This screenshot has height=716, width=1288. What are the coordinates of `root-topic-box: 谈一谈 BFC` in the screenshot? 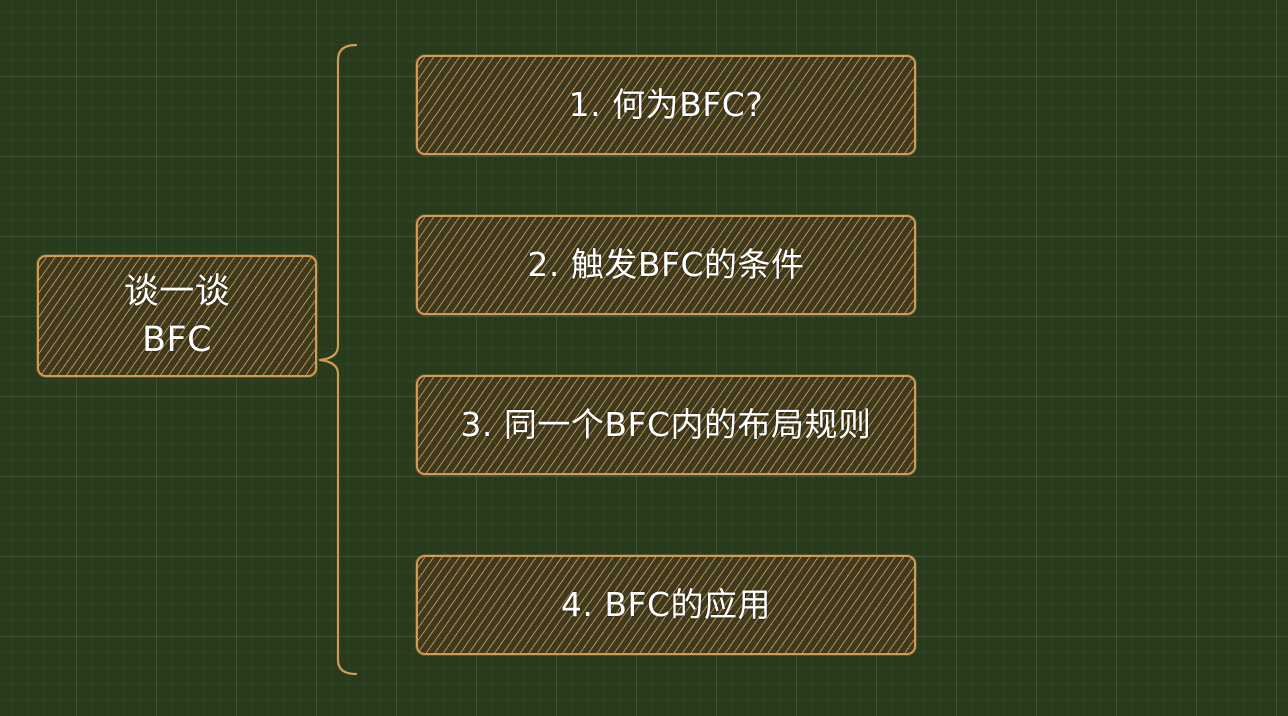 It's located at (177, 316).